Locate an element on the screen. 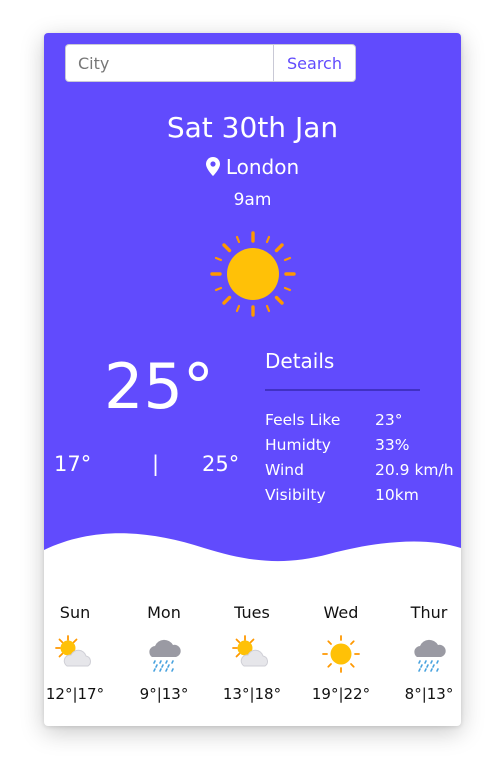 This screenshot has height=766, width=495. detail-row-humidity: Humidty 33% is located at coordinates (363, 448).